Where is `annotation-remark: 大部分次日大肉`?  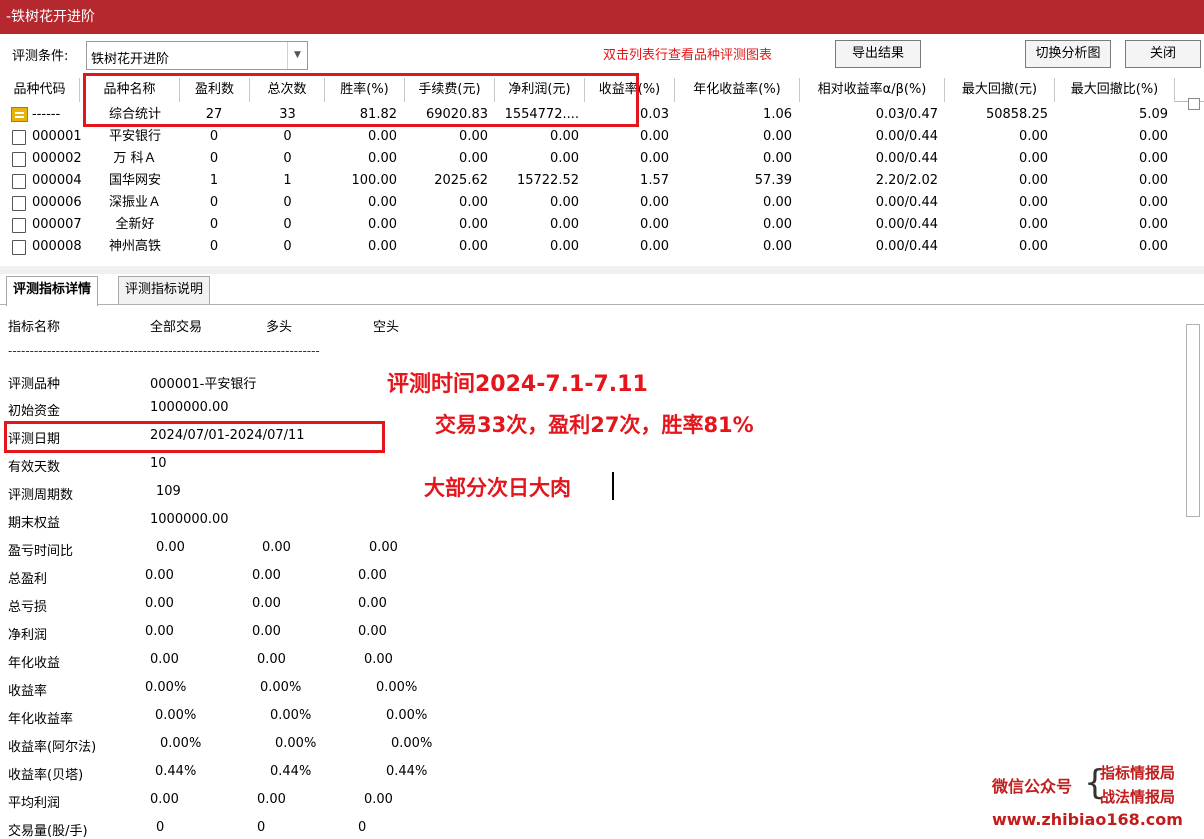 annotation-remark: 大部分次日大肉 is located at coordinates (497, 488).